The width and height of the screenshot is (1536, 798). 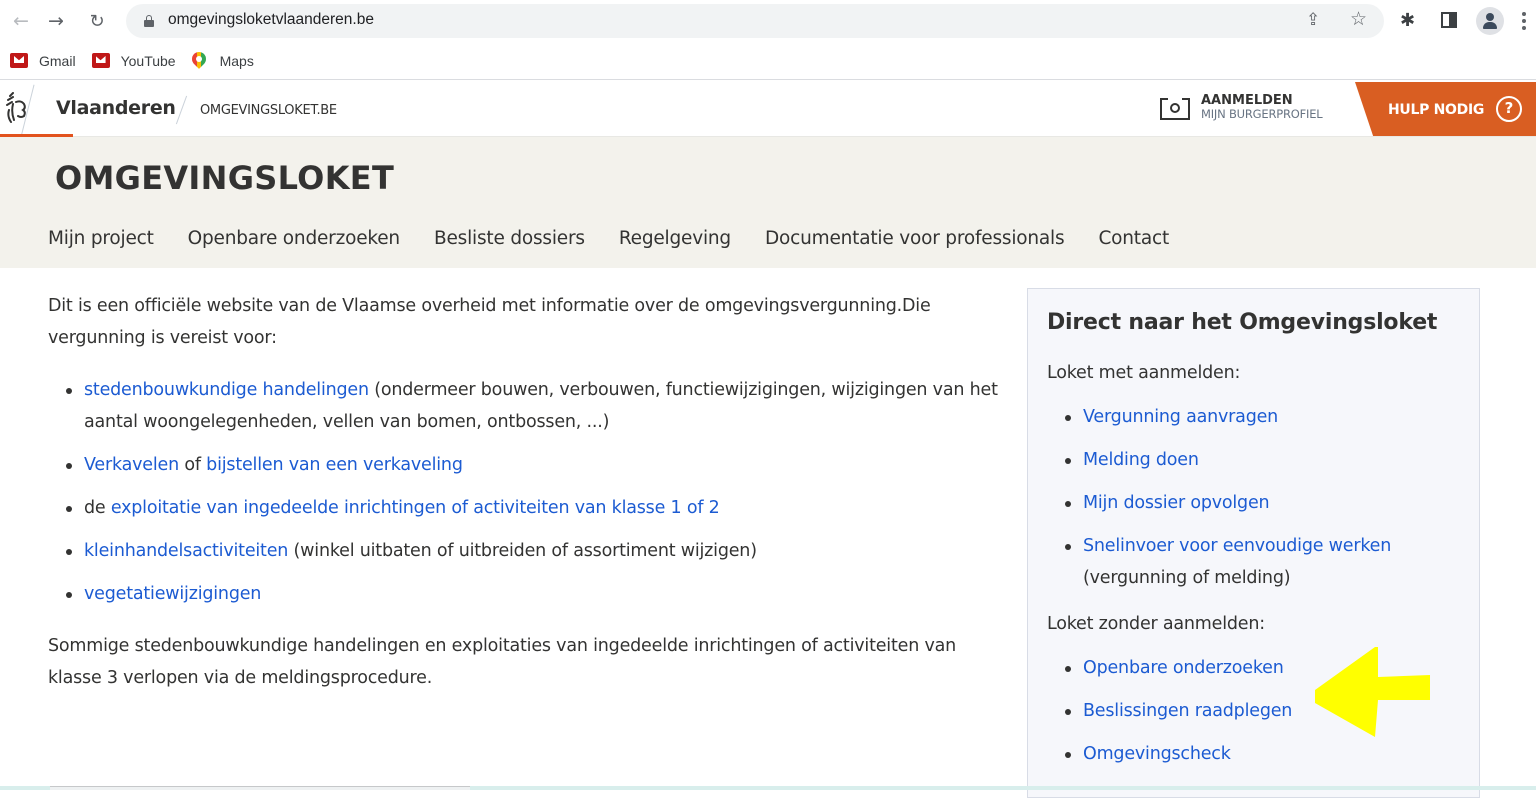 I want to click on nav-documentatie: Documentatie voor professionals, so click(x=915, y=238).